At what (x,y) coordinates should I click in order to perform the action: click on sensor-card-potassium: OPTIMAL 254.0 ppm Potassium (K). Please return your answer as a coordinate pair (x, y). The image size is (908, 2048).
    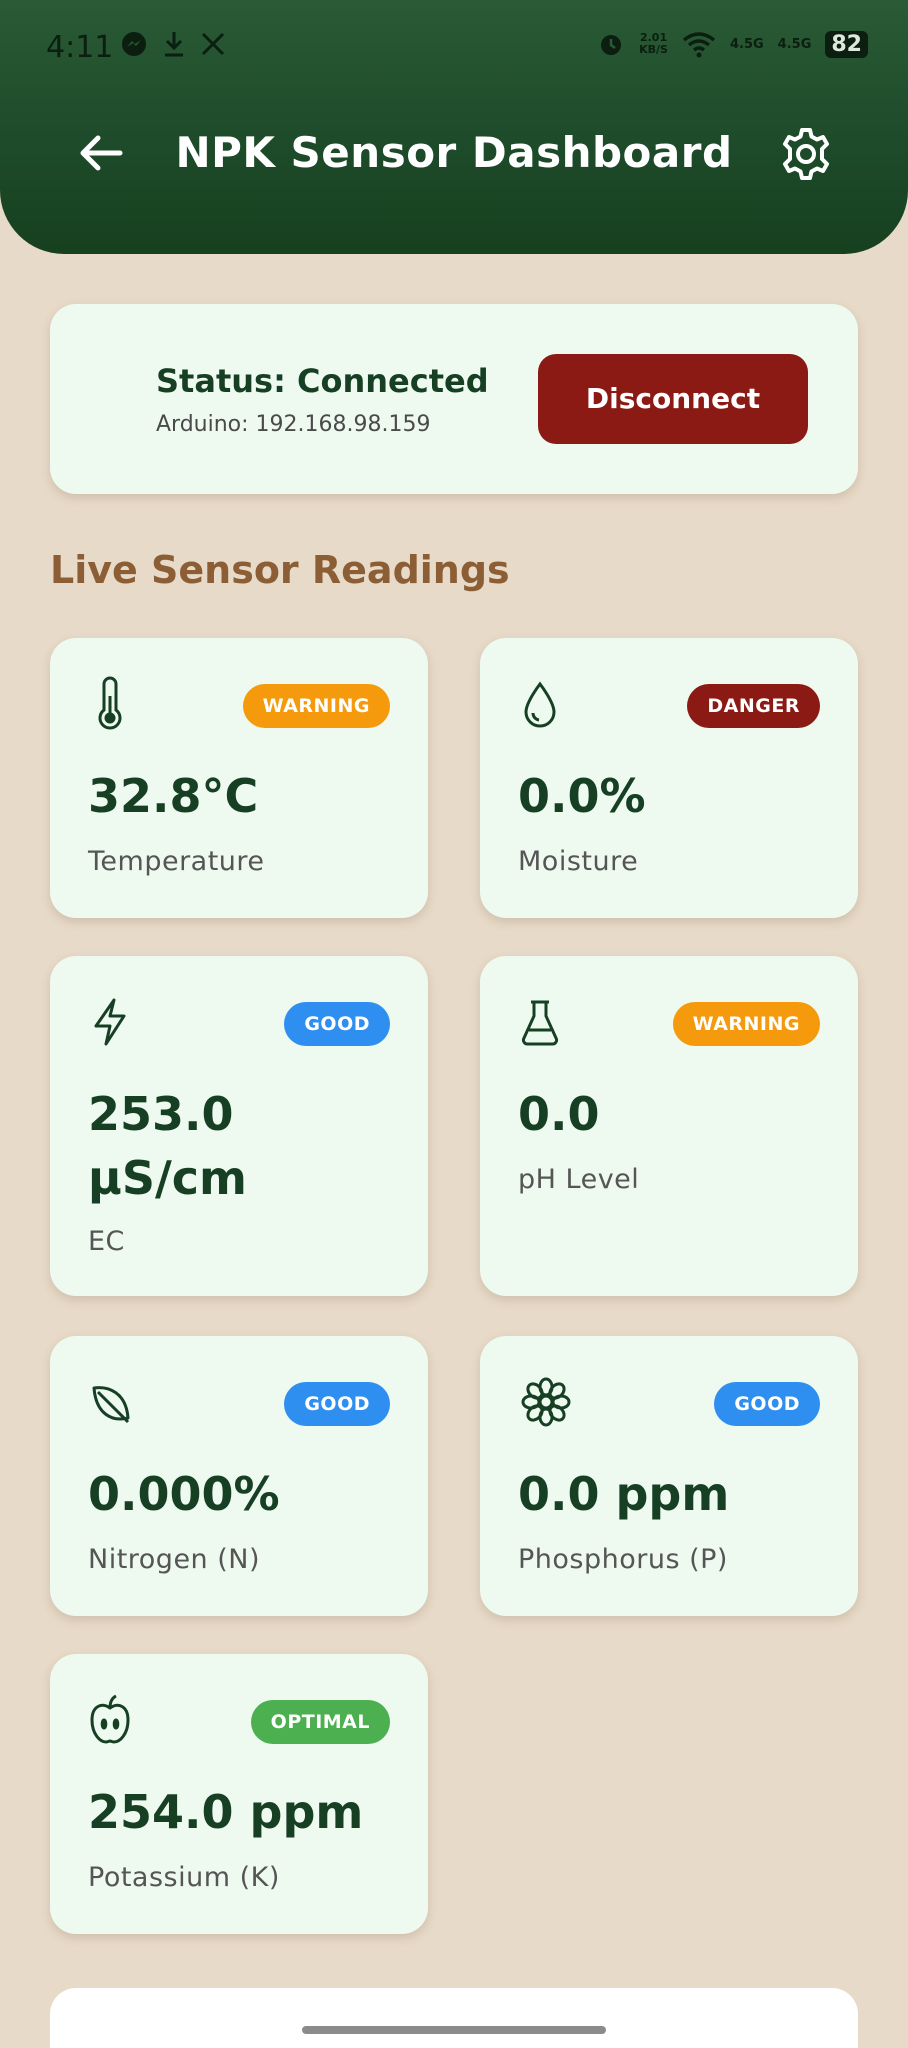
    Looking at the image, I should click on (239, 1794).